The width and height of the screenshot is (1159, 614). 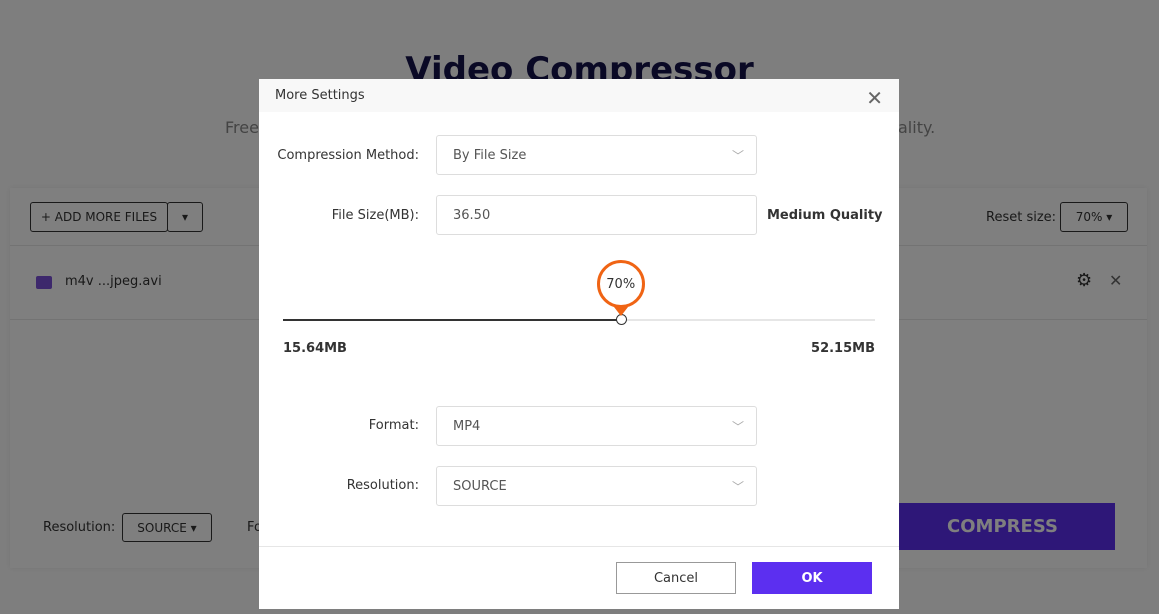 I want to click on compression-method-label: Compression Method:, so click(x=348, y=155).